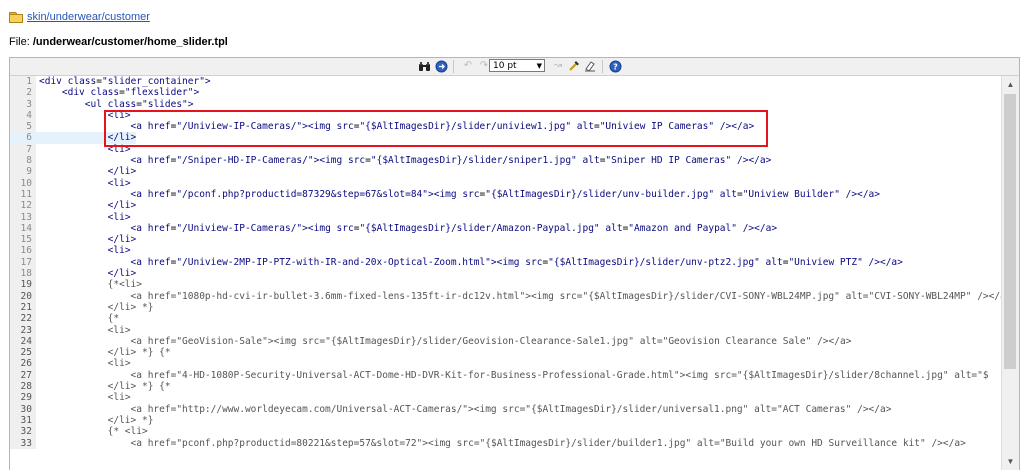  What do you see at coordinates (505, 66) in the screenshot?
I see `font-size-value: 10 pt` at bounding box center [505, 66].